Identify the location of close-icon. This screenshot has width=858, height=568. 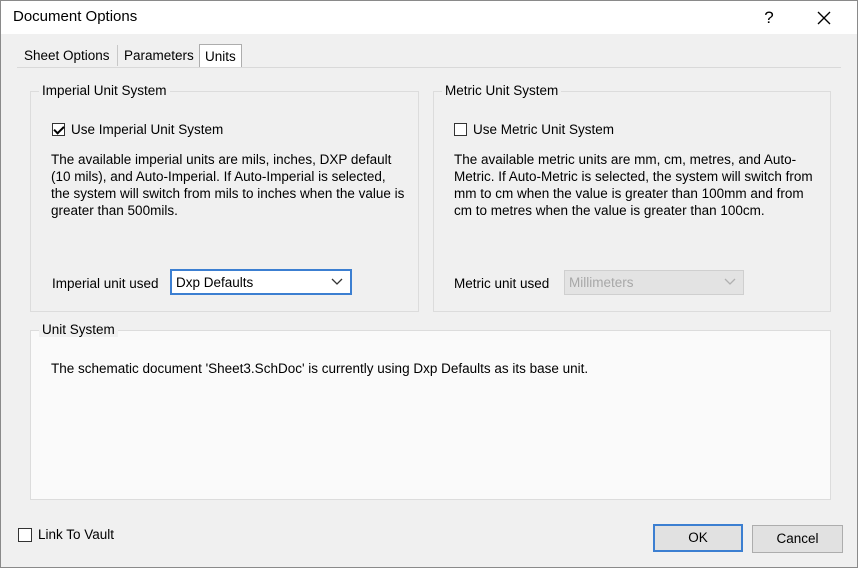
(824, 18).